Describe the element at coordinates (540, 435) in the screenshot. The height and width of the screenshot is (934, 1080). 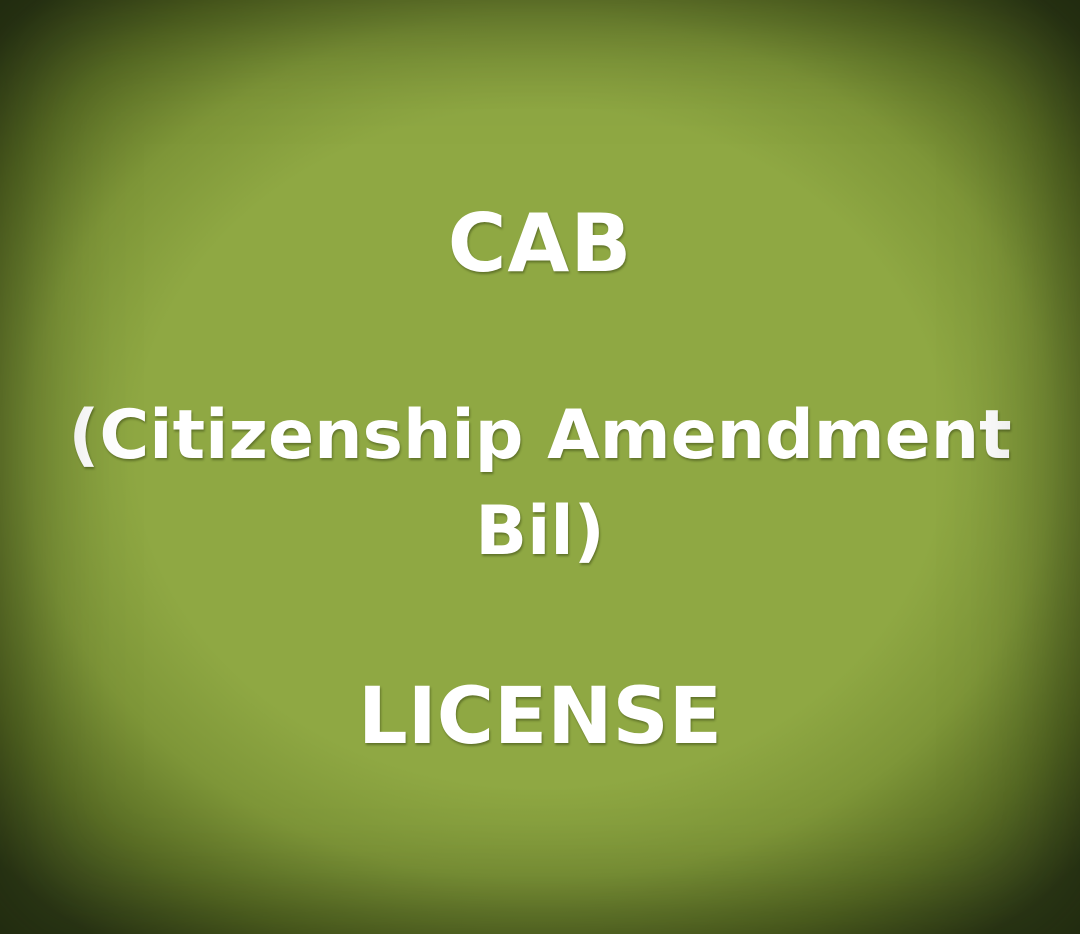
I see `subtitle-line-1: (Citizenship Amendment` at that location.